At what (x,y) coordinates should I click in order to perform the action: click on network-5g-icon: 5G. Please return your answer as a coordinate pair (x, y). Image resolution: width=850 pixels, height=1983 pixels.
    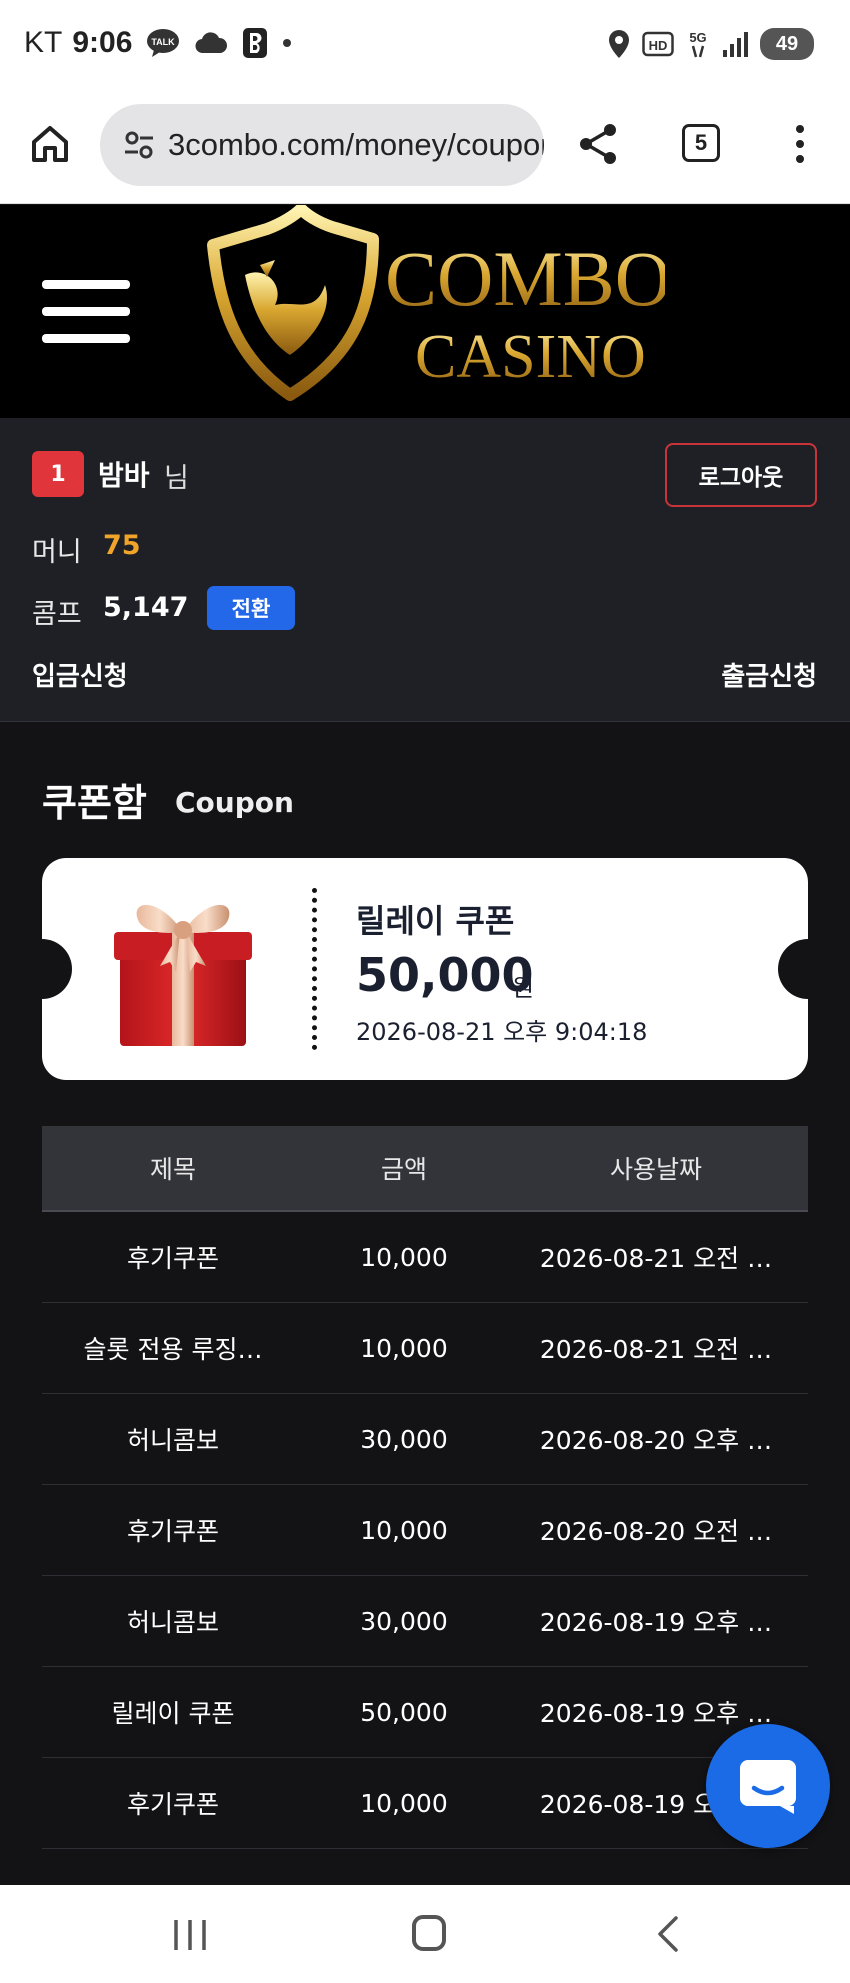
    Looking at the image, I should click on (698, 44).